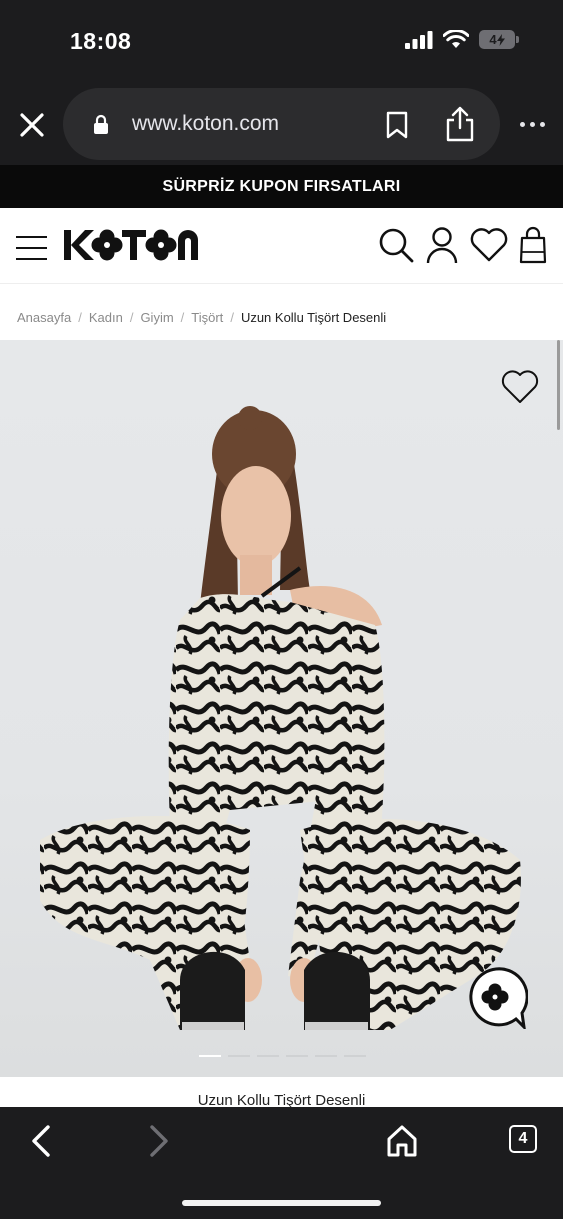 This screenshot has height=1219, width=563. What do you see at coordinates (41, 1141) in the screenshot?
I see `back-icon` at bounding box center [41, 1141].